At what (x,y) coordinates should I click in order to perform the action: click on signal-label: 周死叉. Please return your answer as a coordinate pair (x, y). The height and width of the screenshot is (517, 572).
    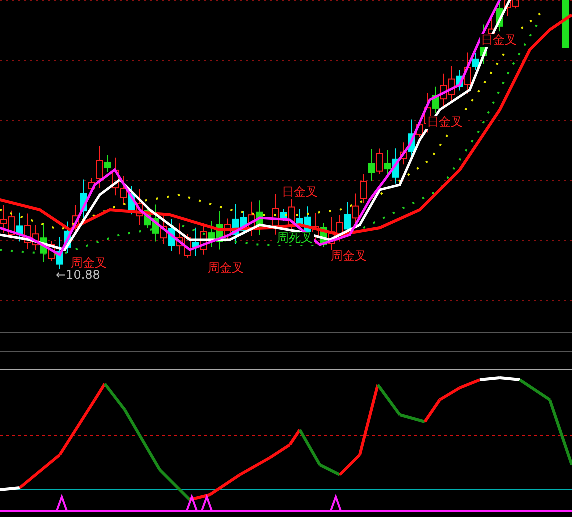
    Looking at the image, I should click on (295, 238).